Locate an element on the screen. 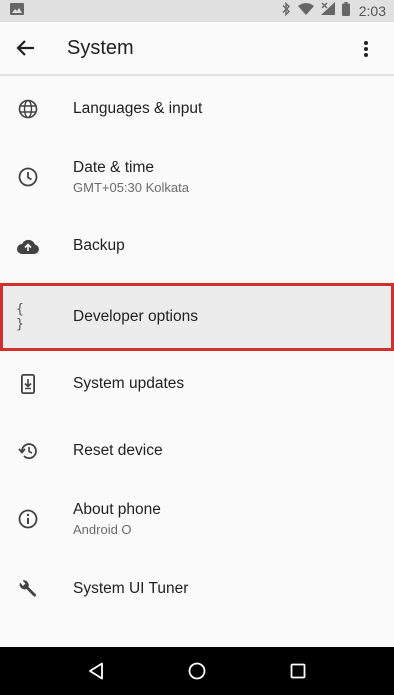 This screenshot has width=394, height=695. system-update-icon is located at coordinates (28, 384).